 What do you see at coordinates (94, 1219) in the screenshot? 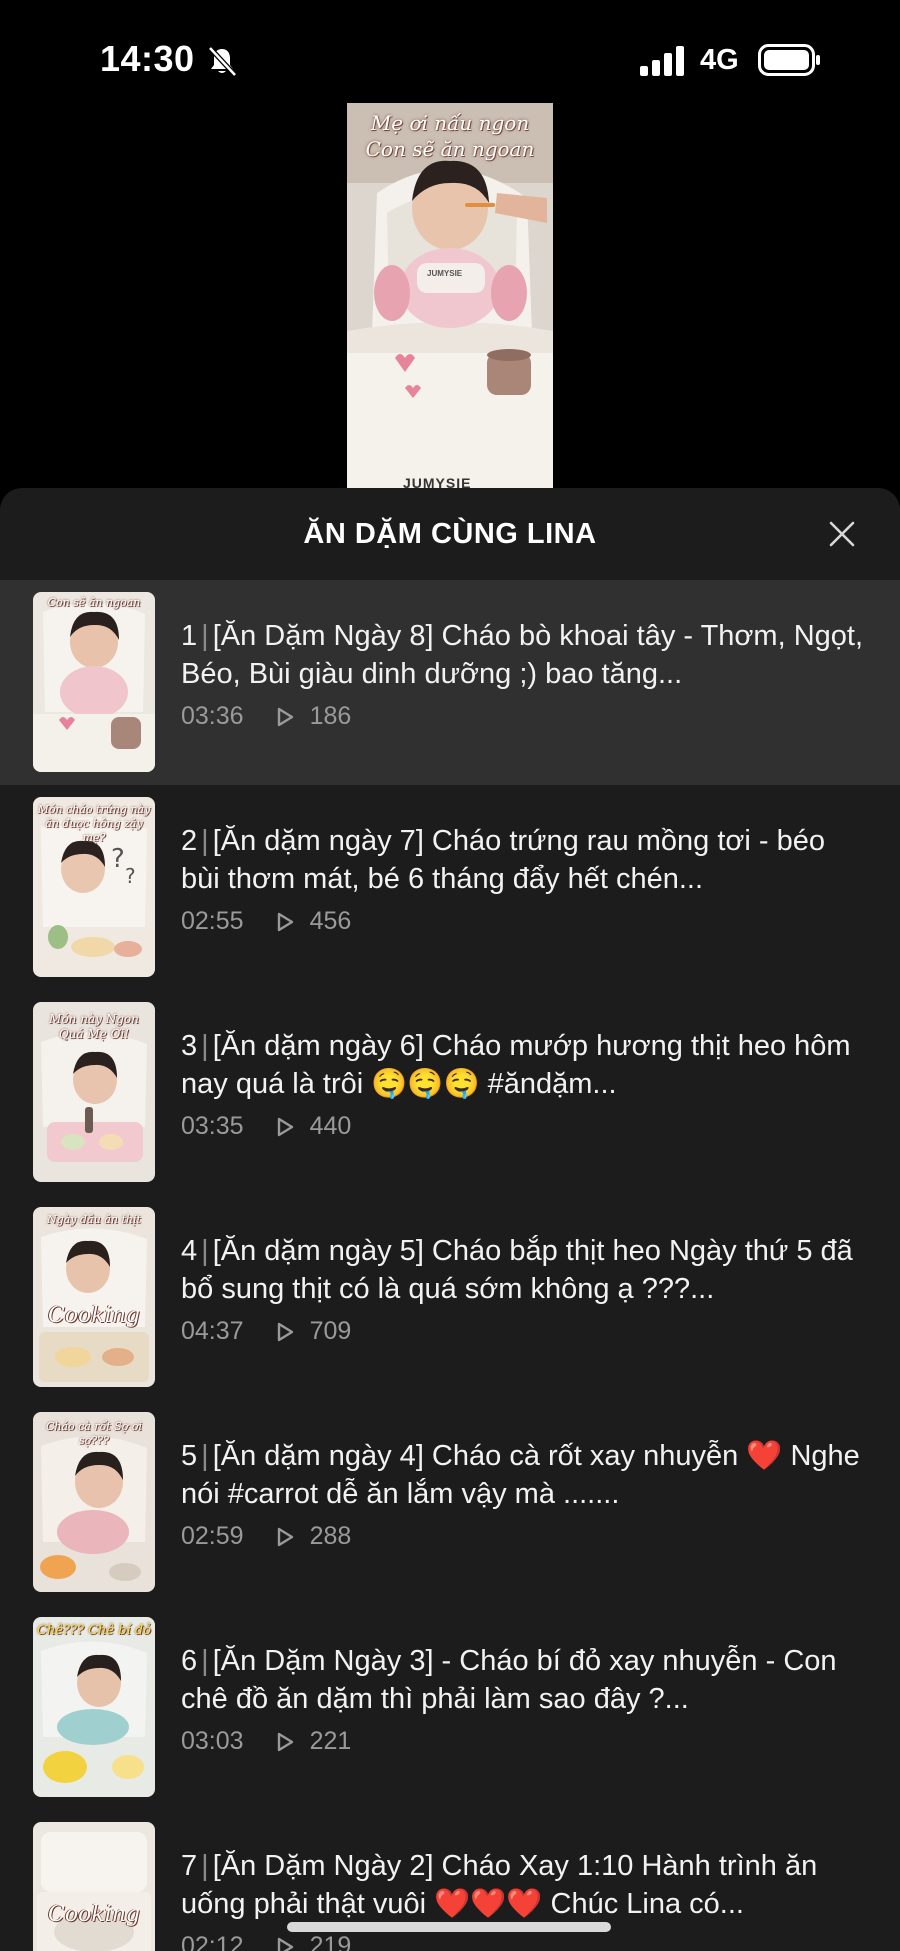
I see `thumb-caption: Ngày đầu ăn thịt` at bounding box center [94, 1219].